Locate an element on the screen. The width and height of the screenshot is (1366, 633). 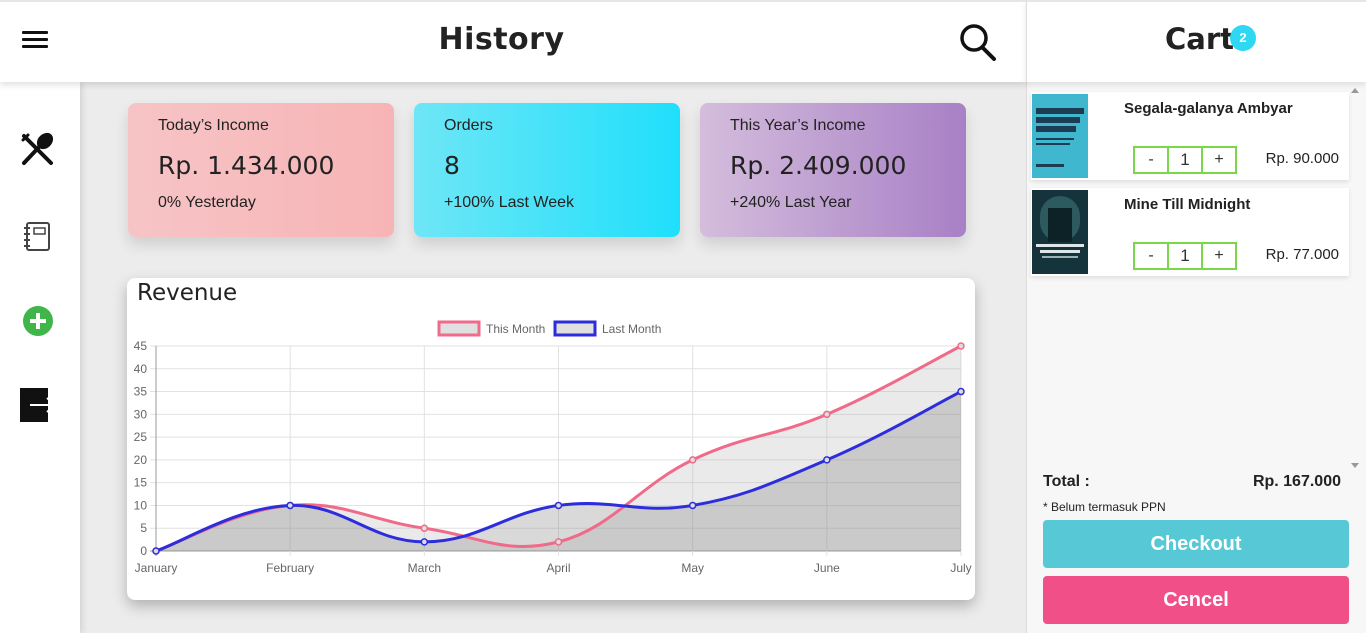
stat-comparison: 0% Yesterday is located at coordinates (207, 202).